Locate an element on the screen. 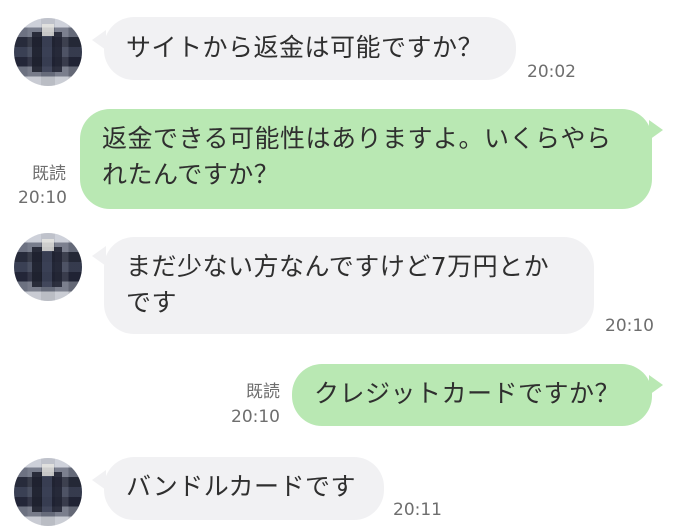 The image size is (694, 532). sent-message-bubble: クレジットカードですか？ is located at coordinates (472, 395).